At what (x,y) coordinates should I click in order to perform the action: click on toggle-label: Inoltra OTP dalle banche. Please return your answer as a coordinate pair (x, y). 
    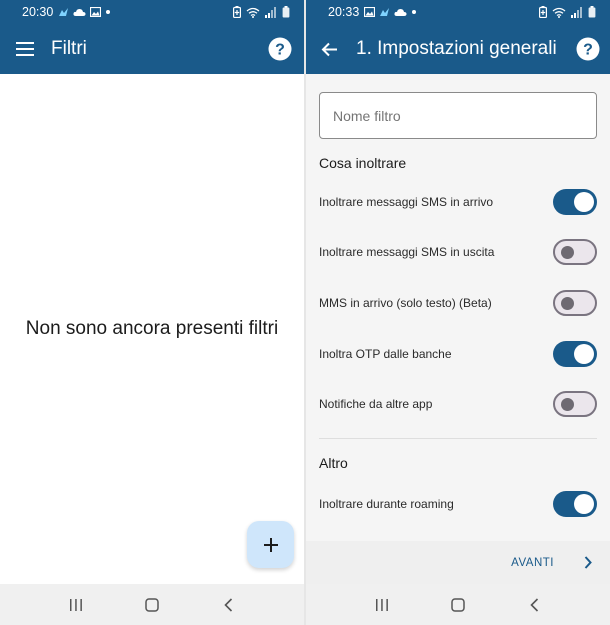
    Looking at the image, I should click on (385, 354).